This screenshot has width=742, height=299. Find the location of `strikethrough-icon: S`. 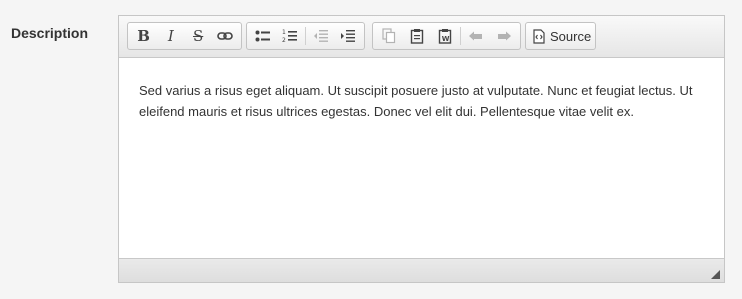

strikethrough-icon: S is located at coordinates (198, 35).